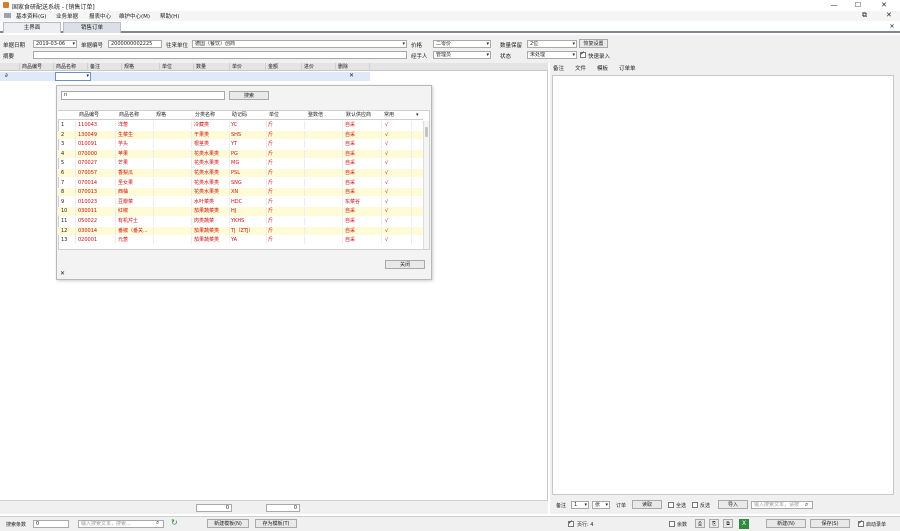 Image resolution: width=900 pixels, height=531 pixels. I want to click on tab-templates: 模板, so click(602, 69).